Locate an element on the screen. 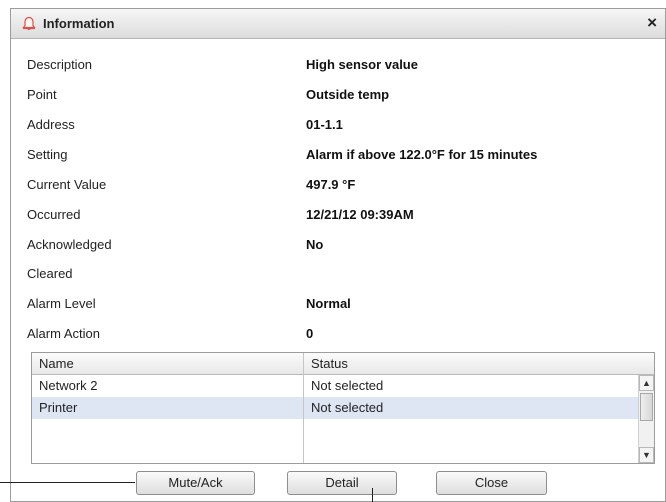 This screenshot has width=666, height=502. field-occurred: Occurred 12/21/12 09:39AM is located at coordinates (337, 215).